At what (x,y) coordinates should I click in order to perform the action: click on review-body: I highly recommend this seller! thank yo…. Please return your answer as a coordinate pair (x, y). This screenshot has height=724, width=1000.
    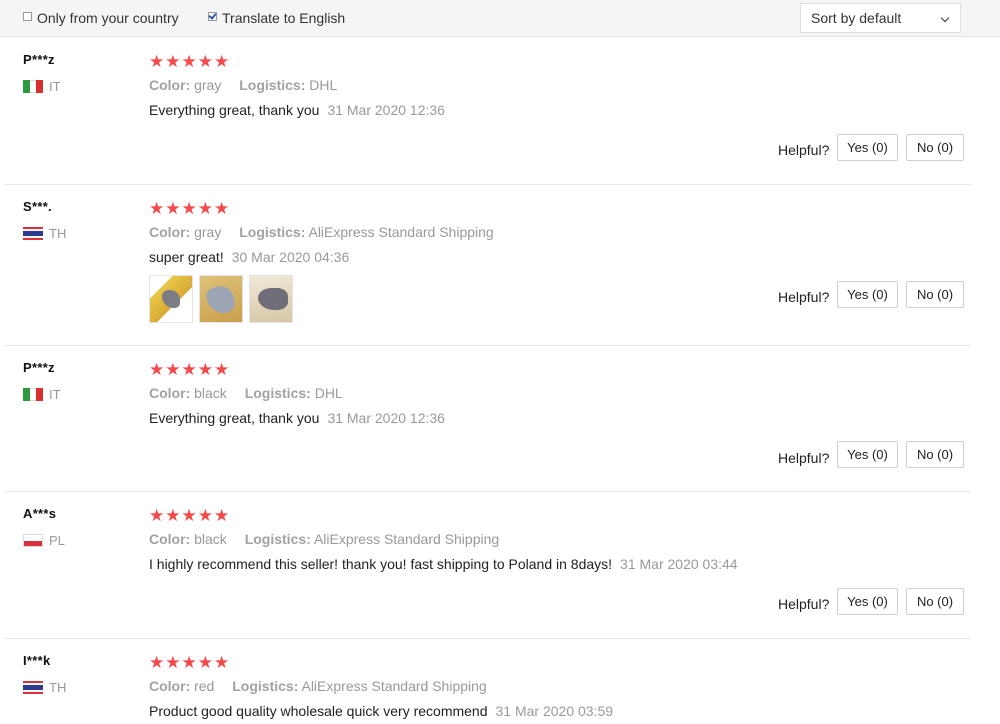
    Looking at the image, I should click on (381, 564).